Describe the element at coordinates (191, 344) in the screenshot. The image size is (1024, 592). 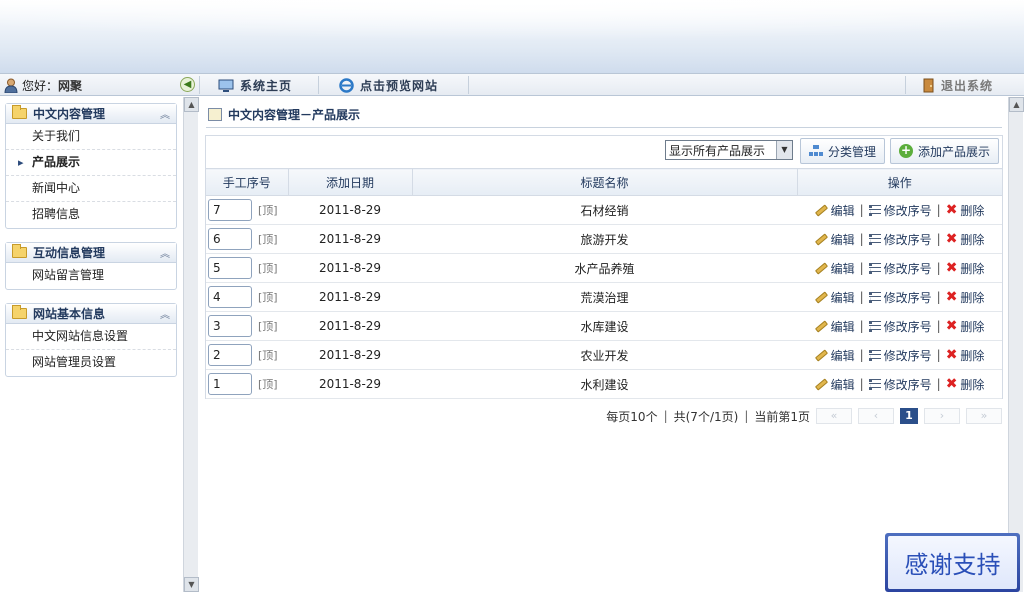
I see `sidebar-scrollbar: ▲ ▼` at that location.